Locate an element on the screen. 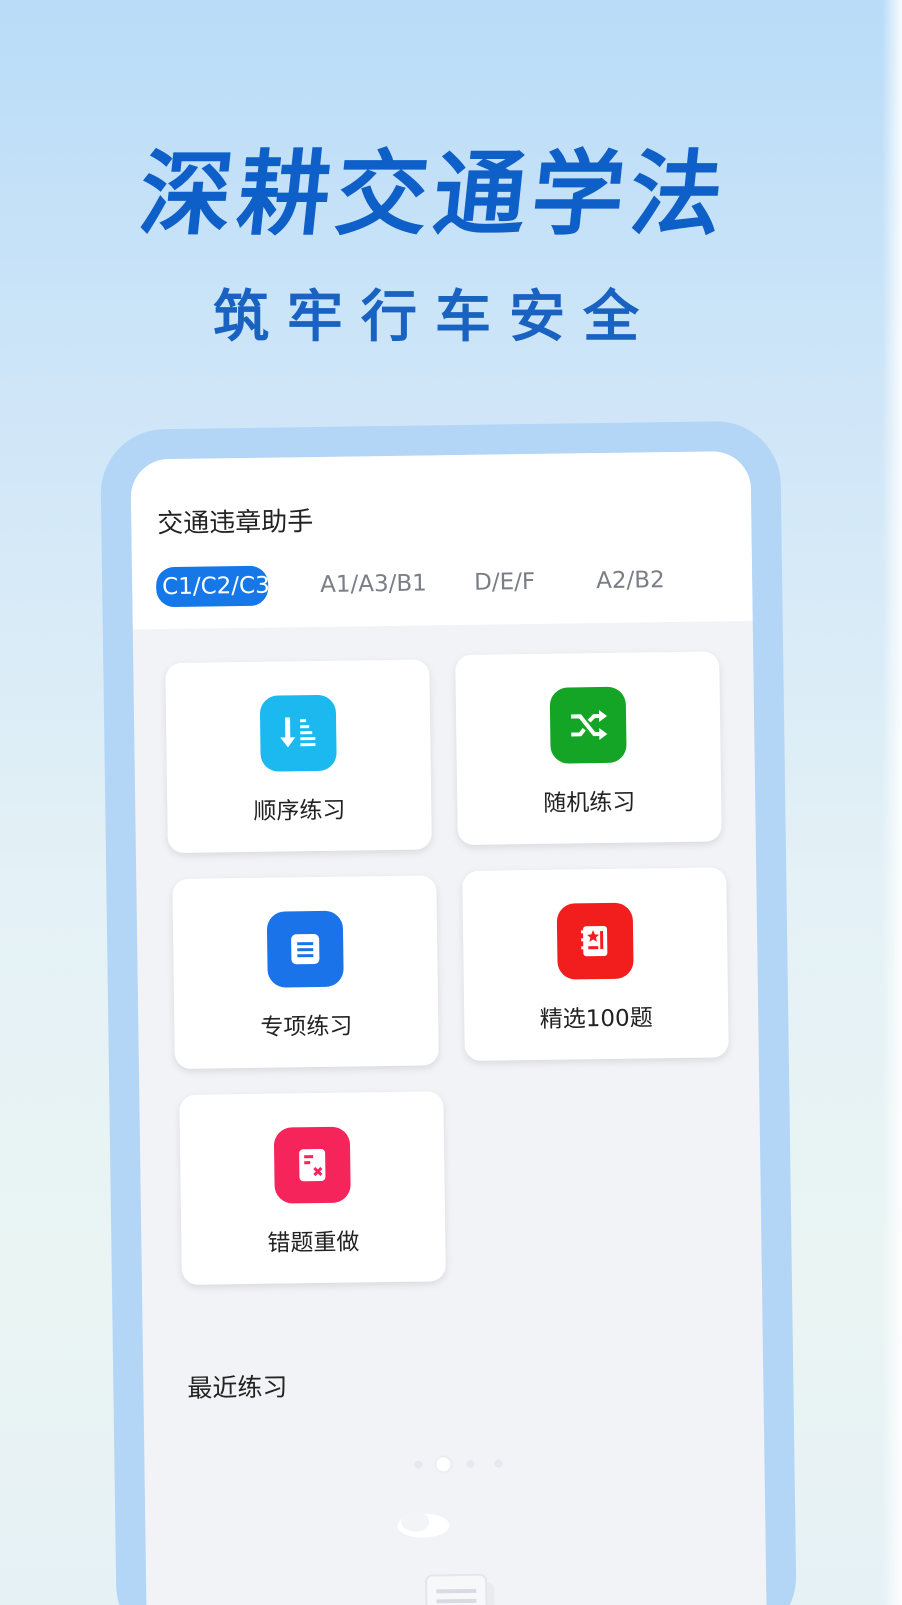 The height and width of the screenshot is (1605, 902). random-practice-card: 随机练习 is located at coordinates (588, 748).